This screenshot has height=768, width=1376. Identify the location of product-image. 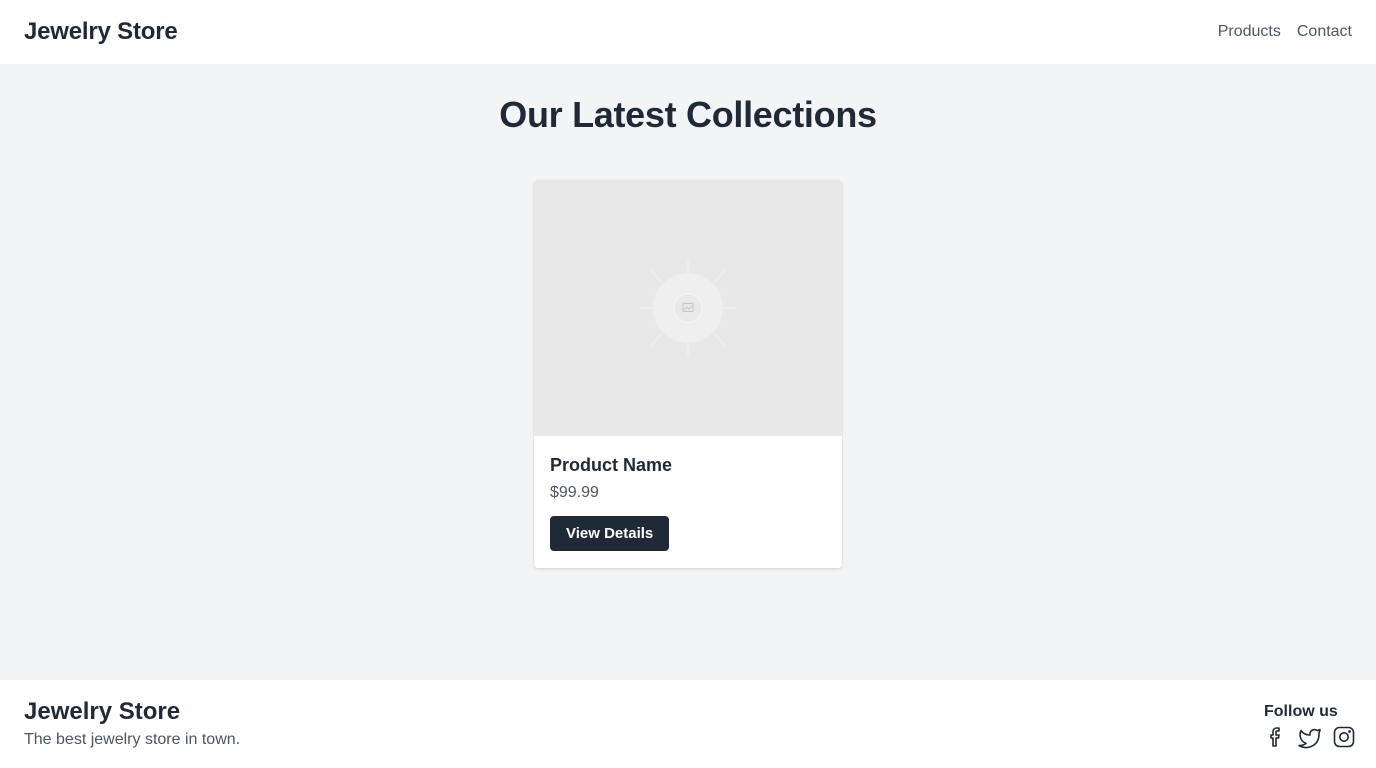
(688, 308).